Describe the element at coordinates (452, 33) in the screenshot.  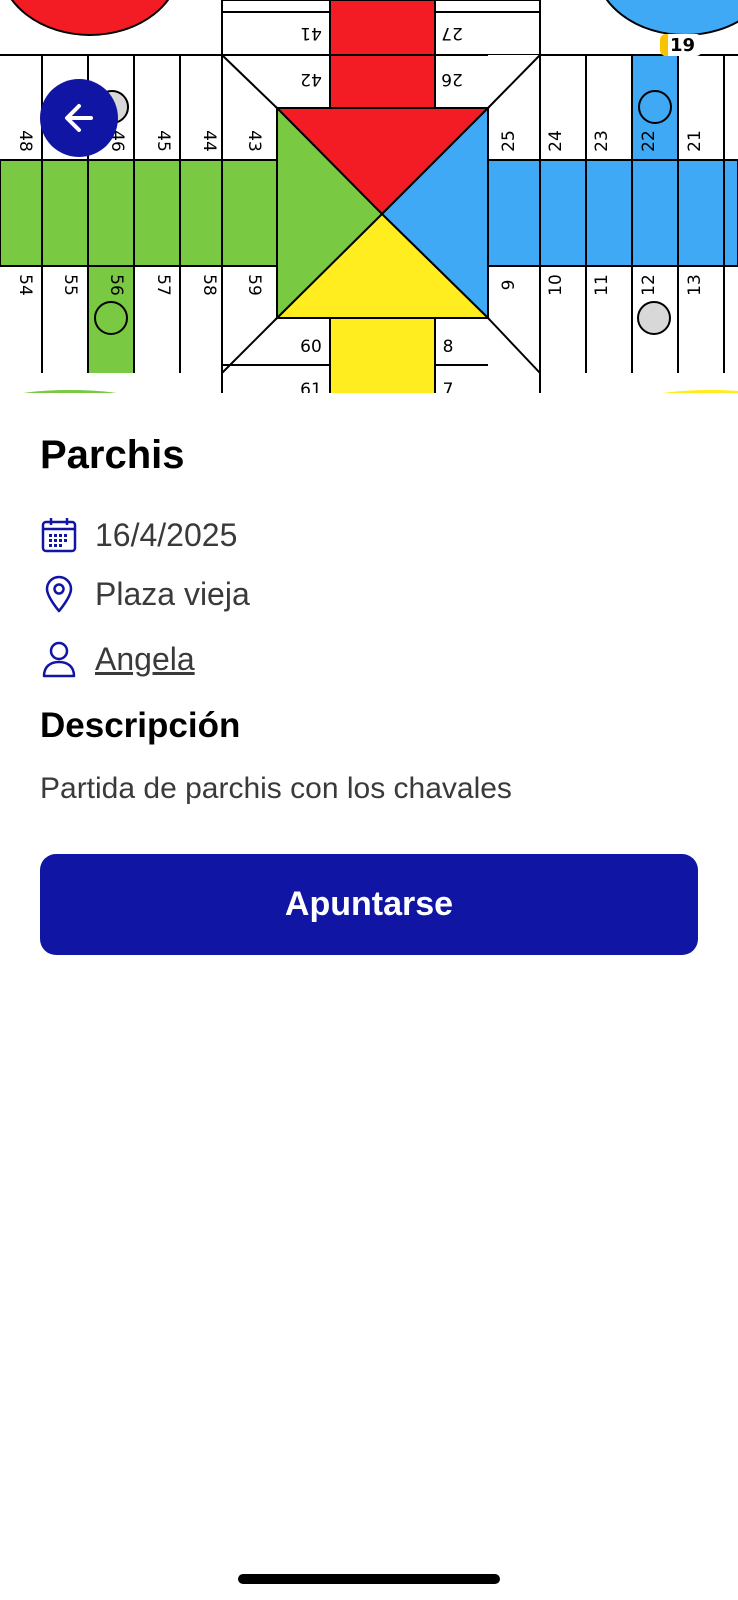
I see `board-number: 27` at that location.